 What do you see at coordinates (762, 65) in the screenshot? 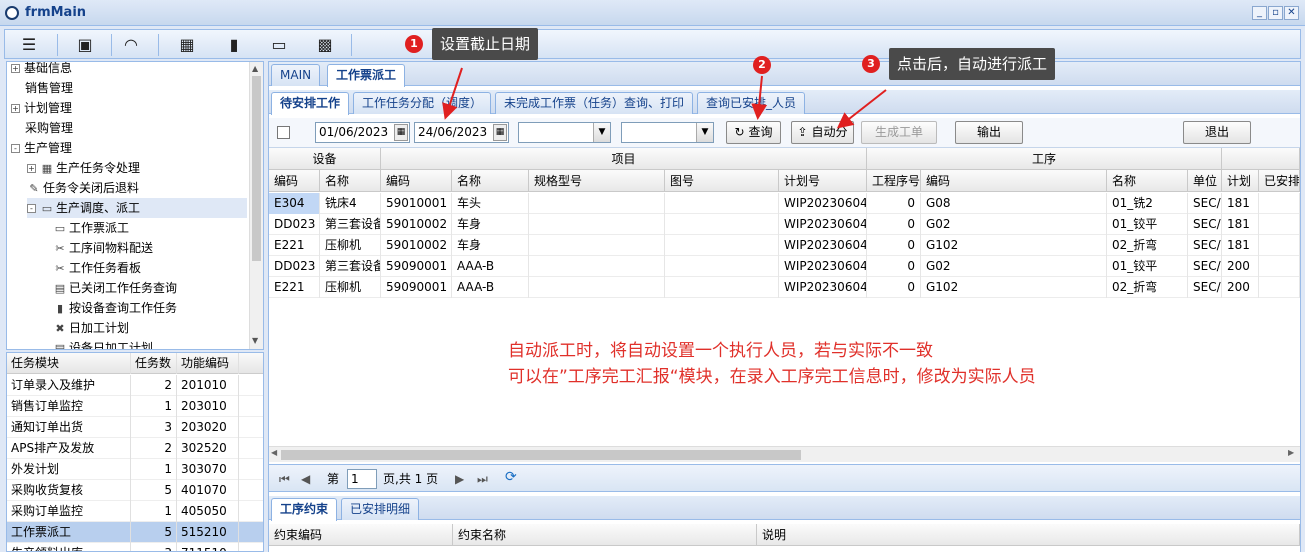
I see `callout-2-badge: 2` at bounding box center [762, 65].